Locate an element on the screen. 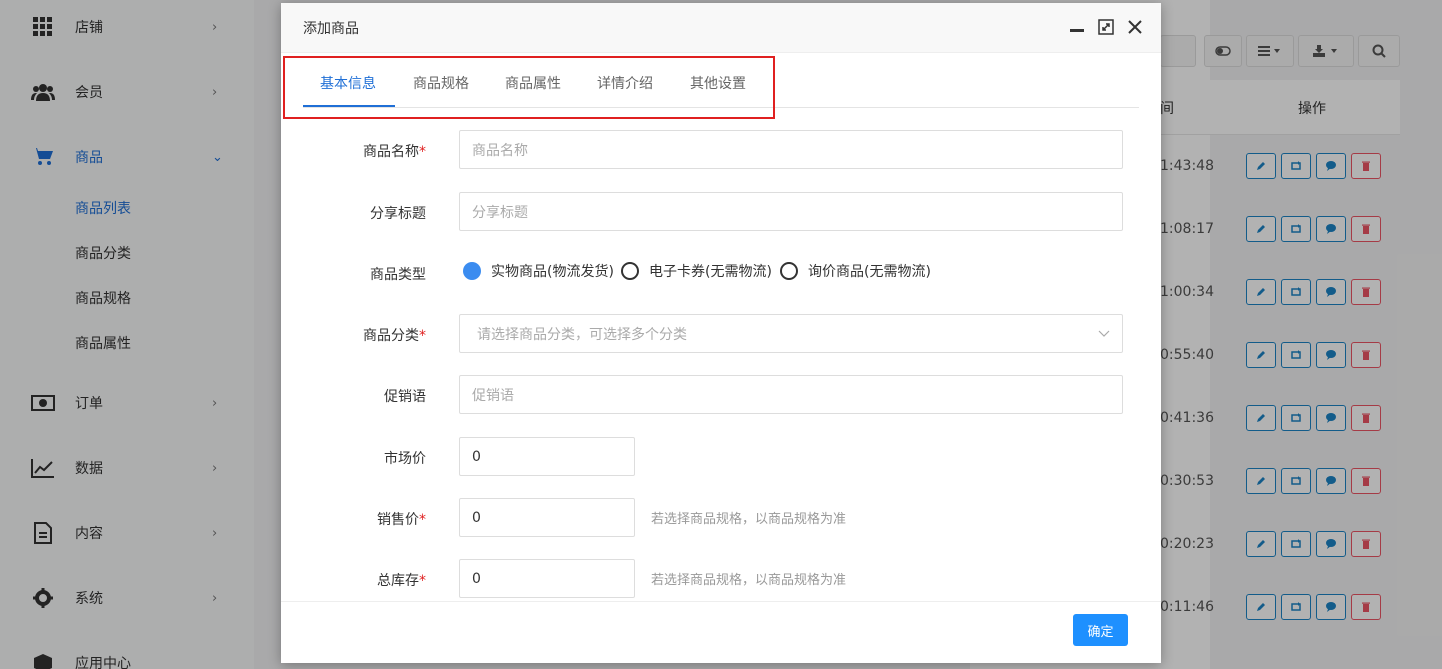 This screenshot has height=669, width=1442. stock-label-text: 总库存 is located at coordinates (398, 581).